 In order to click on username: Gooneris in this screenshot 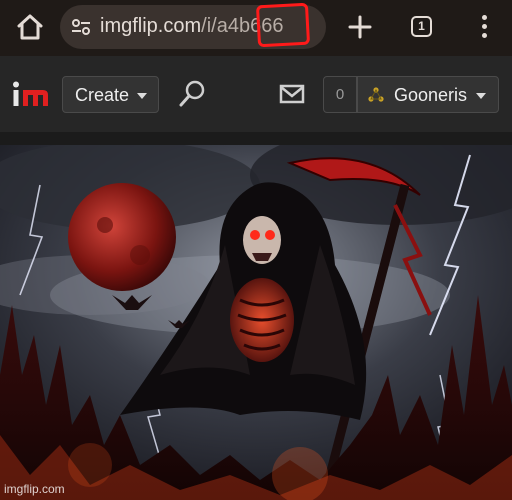, I will do `click(431, 95)`.